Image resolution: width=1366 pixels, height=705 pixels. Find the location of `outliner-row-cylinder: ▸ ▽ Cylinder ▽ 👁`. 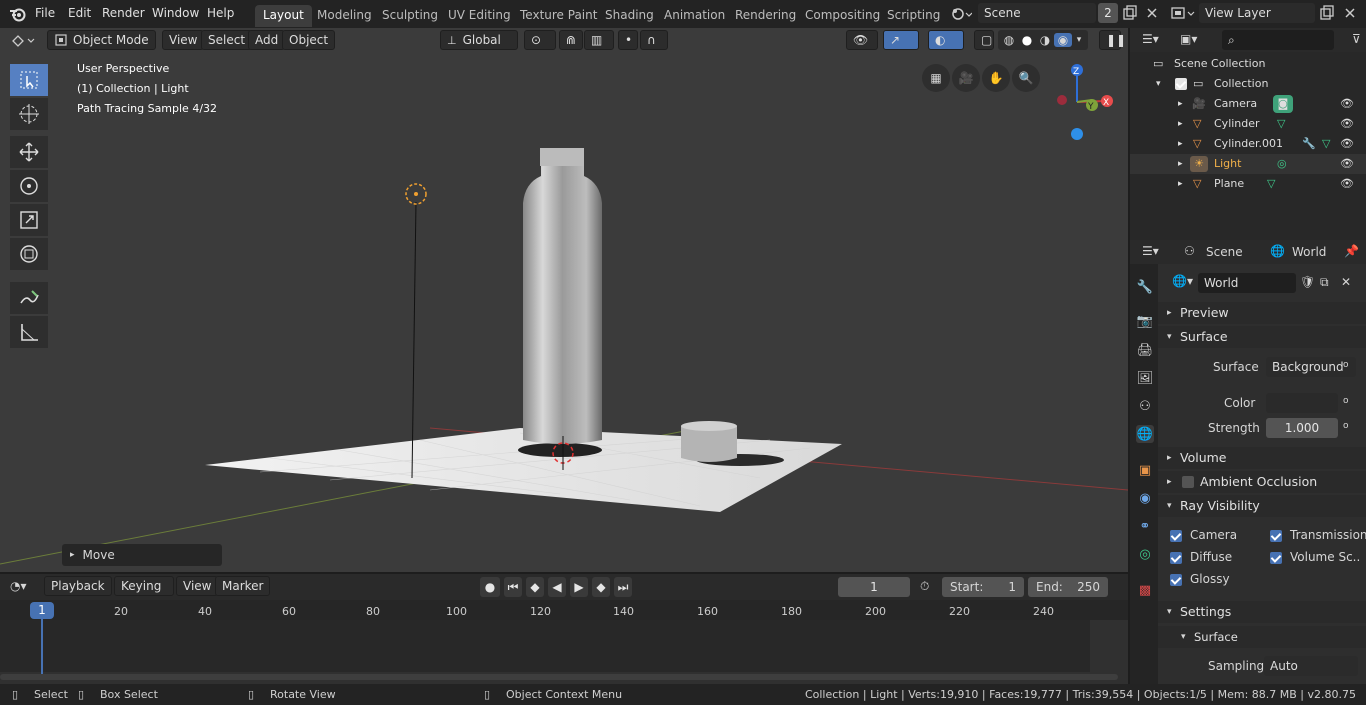

outliner-row-cylinder: ▸ ▽ Cylinder ▽ 👁 is located at coordinates (1248, 124).